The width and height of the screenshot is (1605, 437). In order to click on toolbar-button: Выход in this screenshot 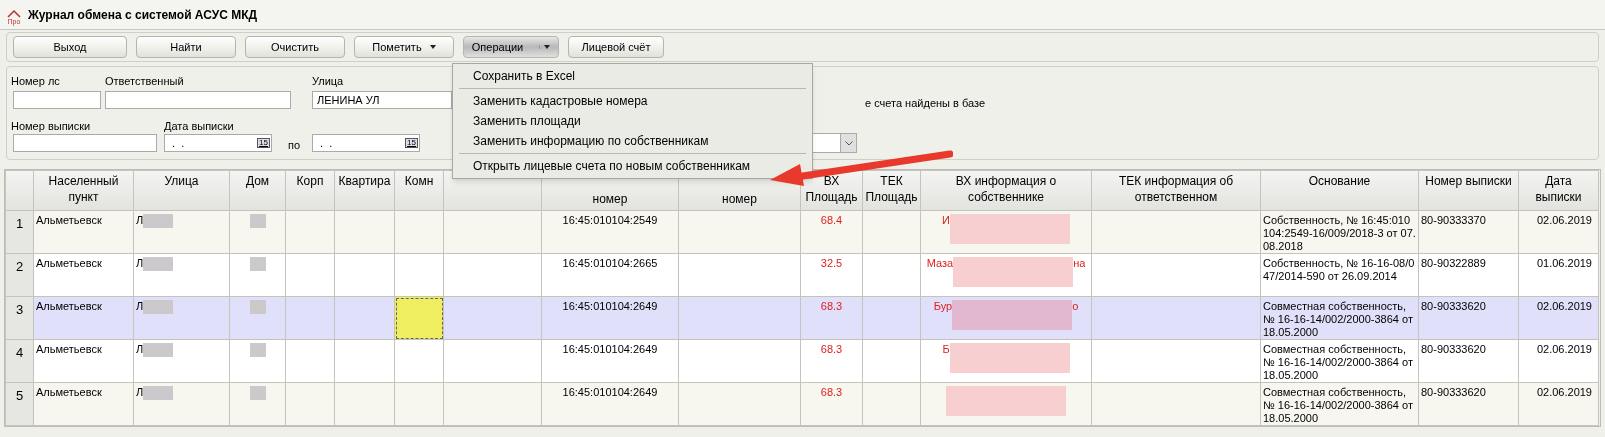, I will do `click(70, 47)`.